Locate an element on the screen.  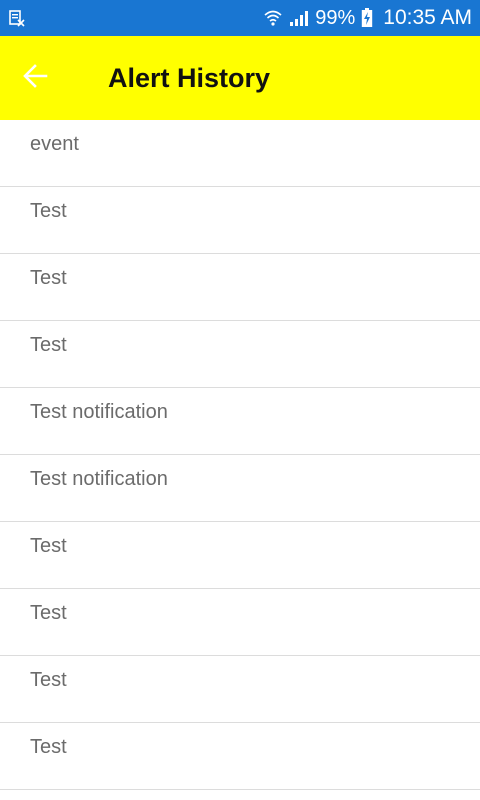
back-button is located at coordinates (35, 78).